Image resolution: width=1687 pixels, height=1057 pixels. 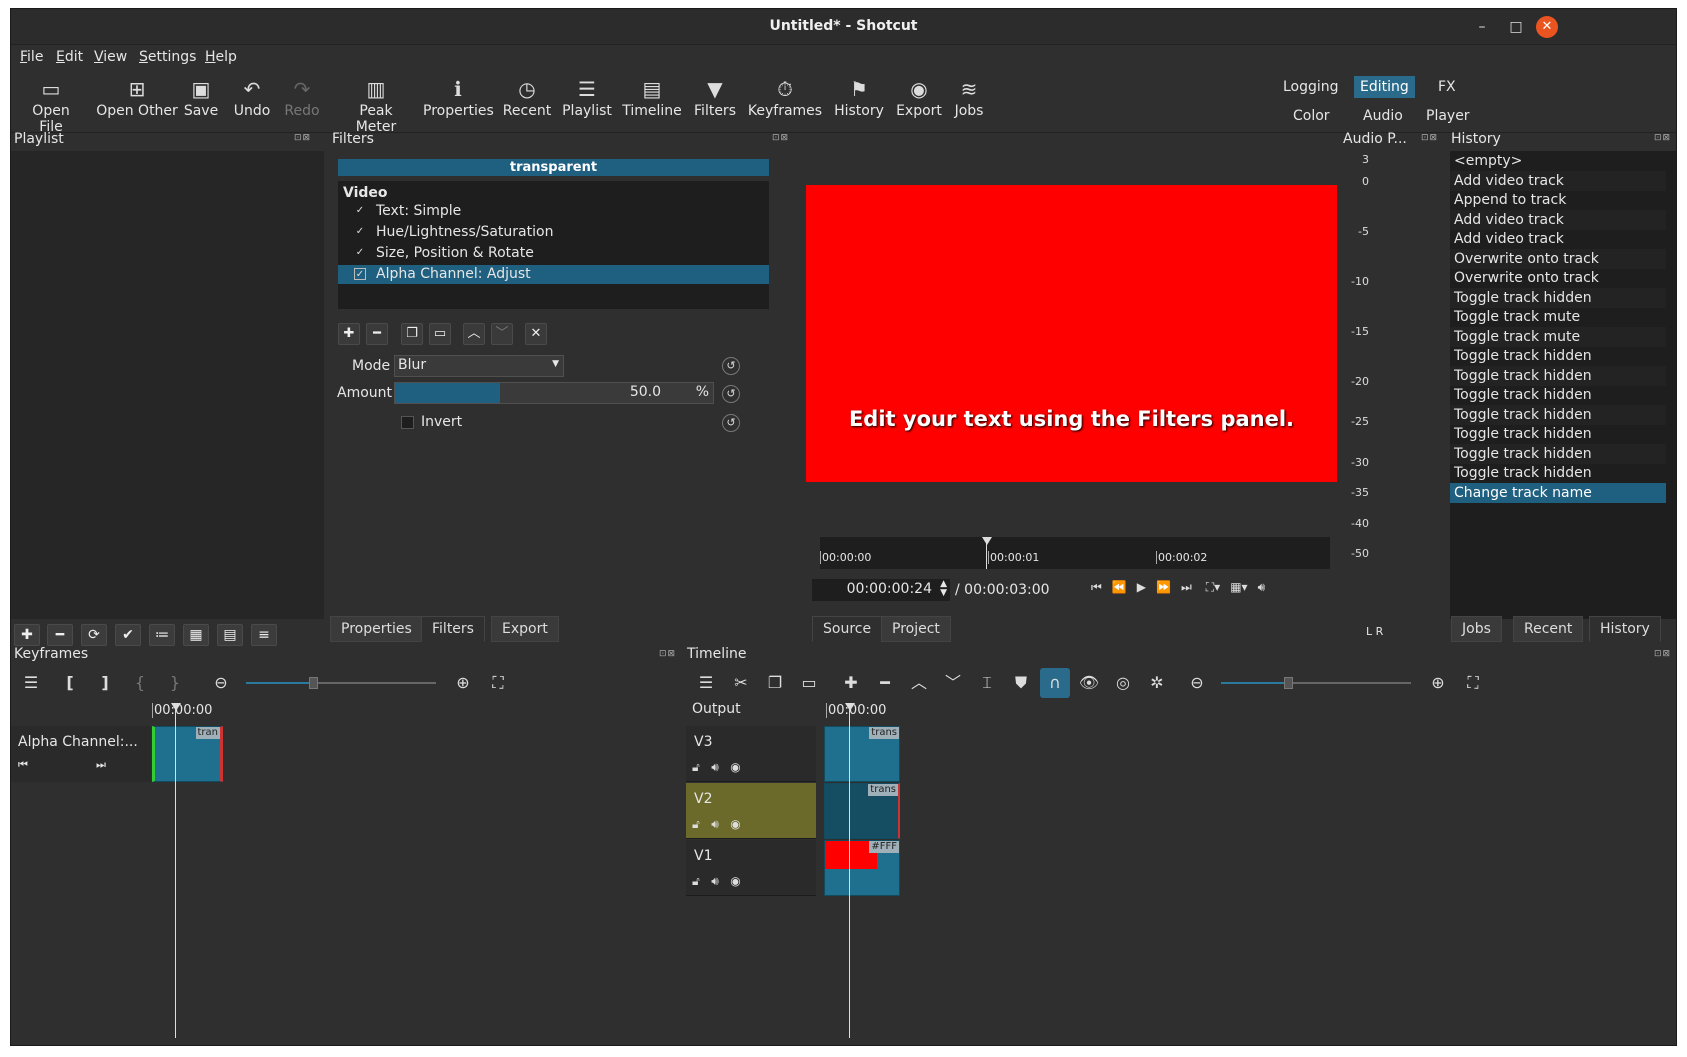 What do you see at coordinates (196, 635) in the screenshot?
I see `playlist-tiles-view-button: ▦` at bounding box center [196, 635].